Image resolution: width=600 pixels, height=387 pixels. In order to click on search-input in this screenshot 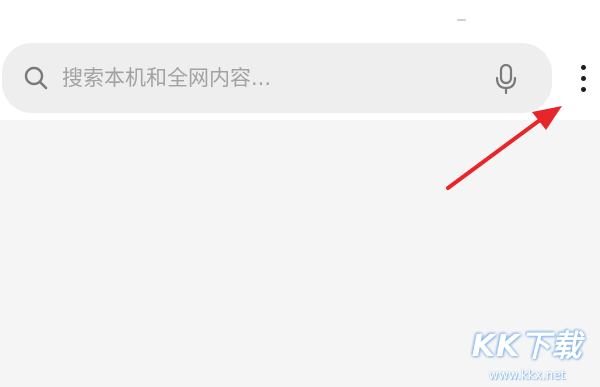, I will do `click(267, 78)`.